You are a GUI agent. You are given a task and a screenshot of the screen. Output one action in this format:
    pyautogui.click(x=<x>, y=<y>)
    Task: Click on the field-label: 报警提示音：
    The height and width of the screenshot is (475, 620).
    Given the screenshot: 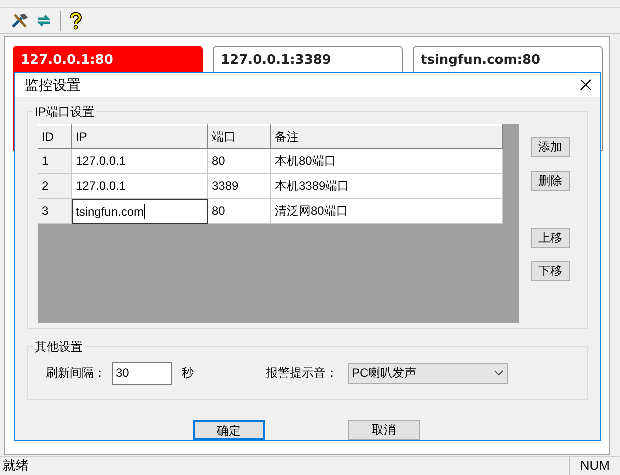 What is the action you would take?
    pyautogui.click(x=302, y=373)
    